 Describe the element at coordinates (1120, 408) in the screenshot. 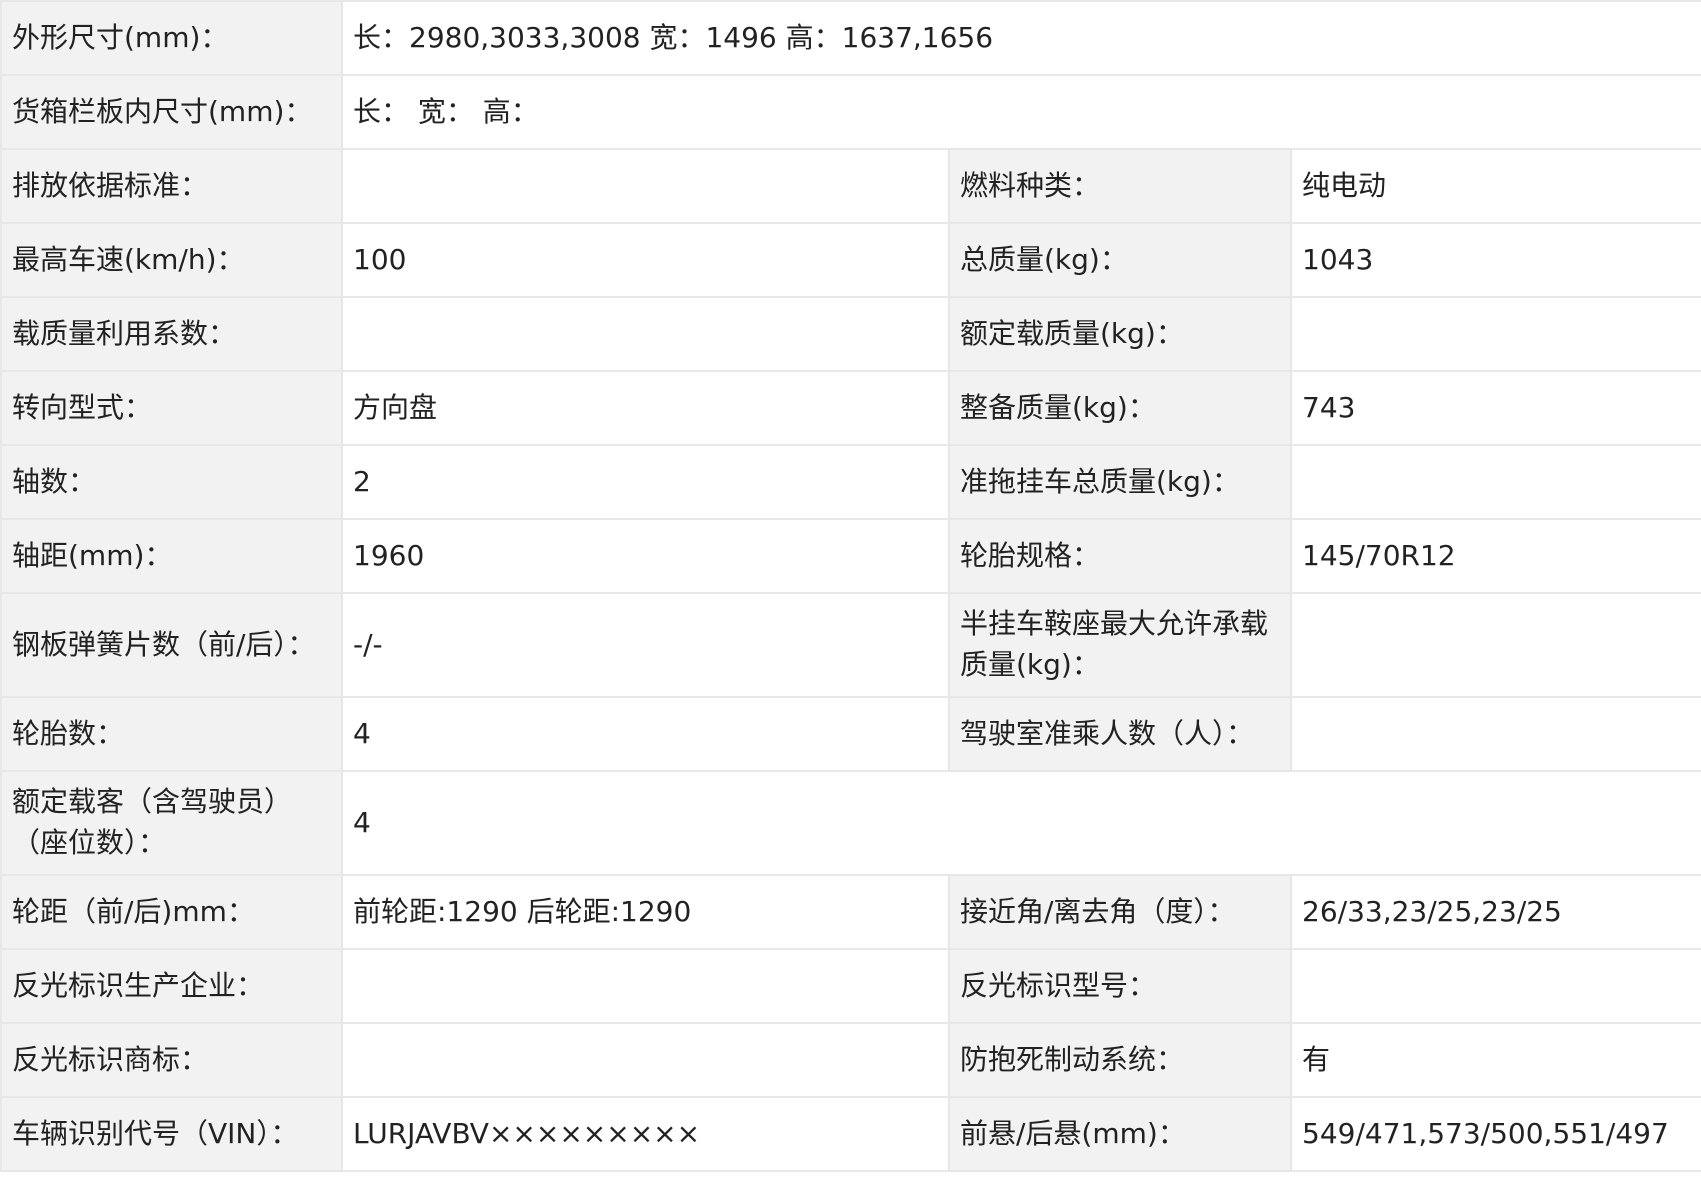

I see `label-curb-mass: 整备质量(kg)：` at that location.